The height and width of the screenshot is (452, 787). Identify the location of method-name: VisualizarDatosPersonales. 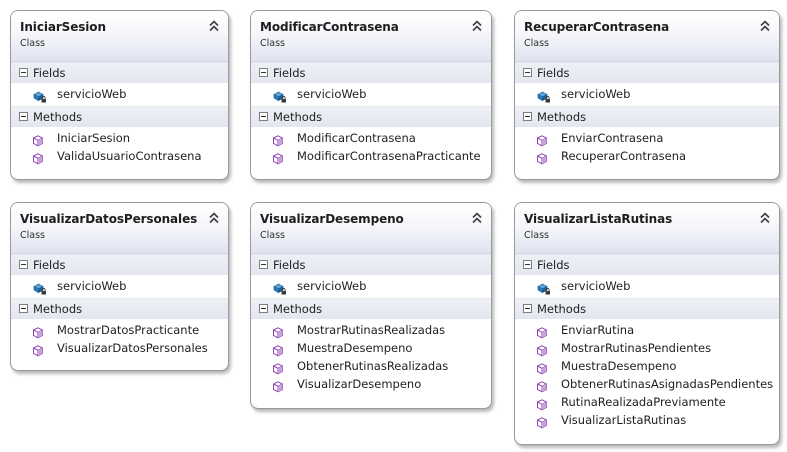
(132, 348).